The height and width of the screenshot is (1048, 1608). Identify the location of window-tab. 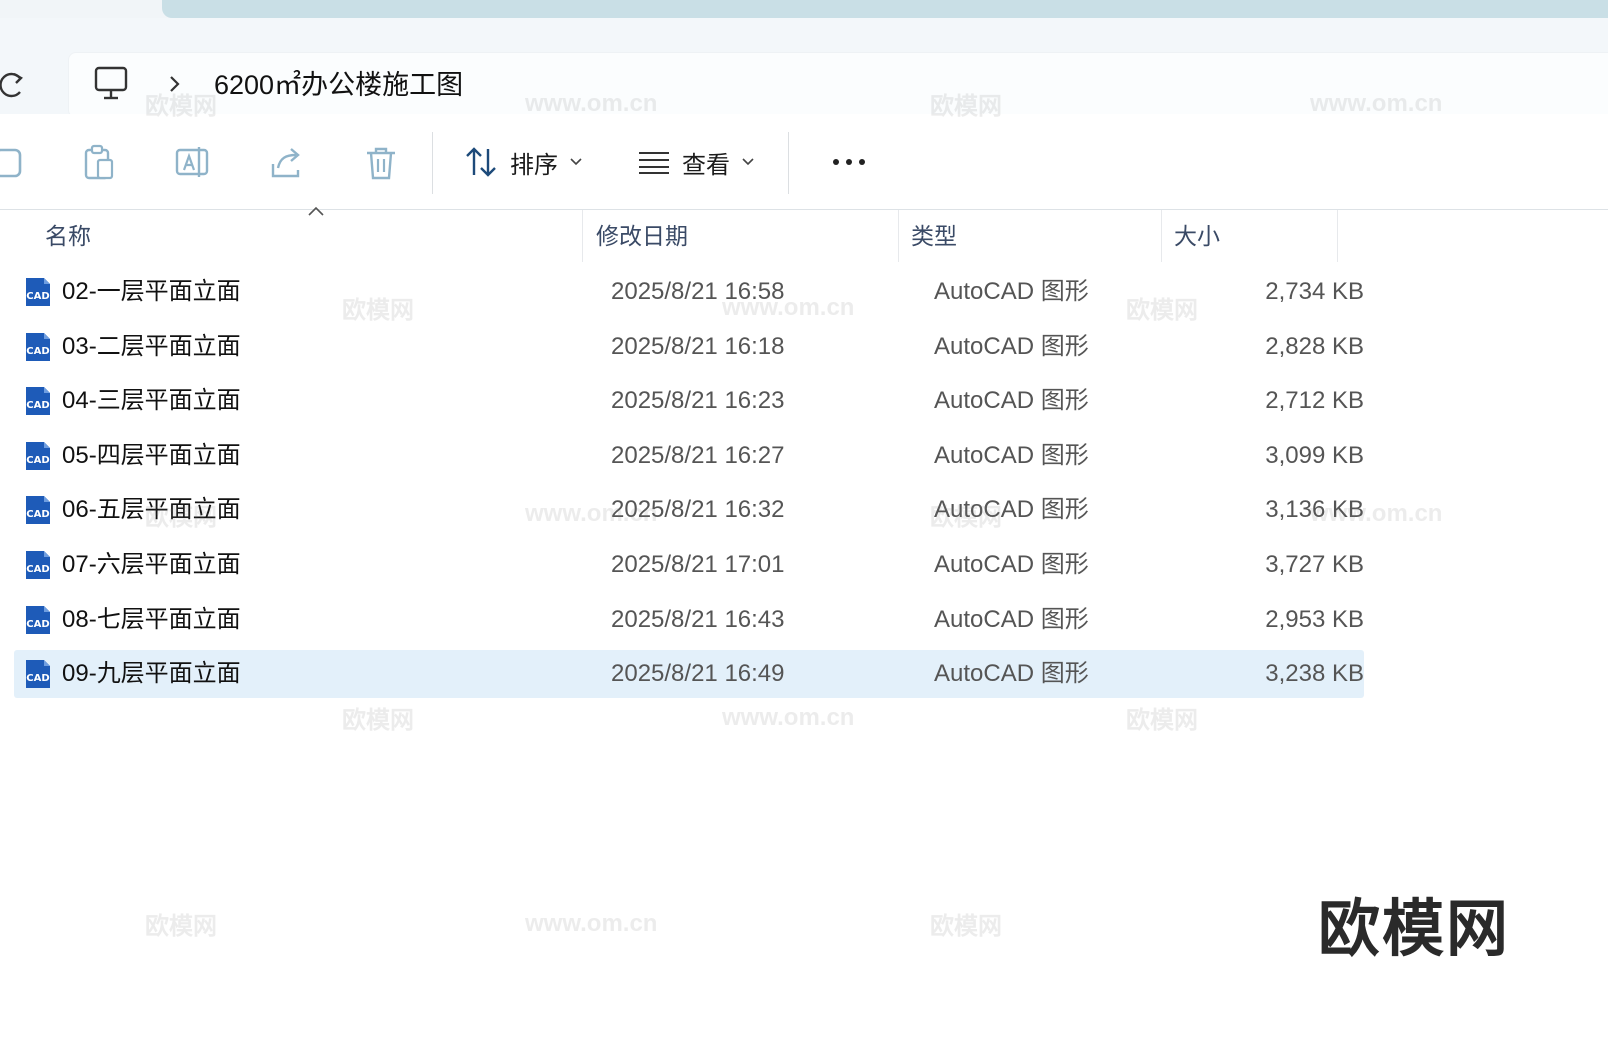
(885, 9).